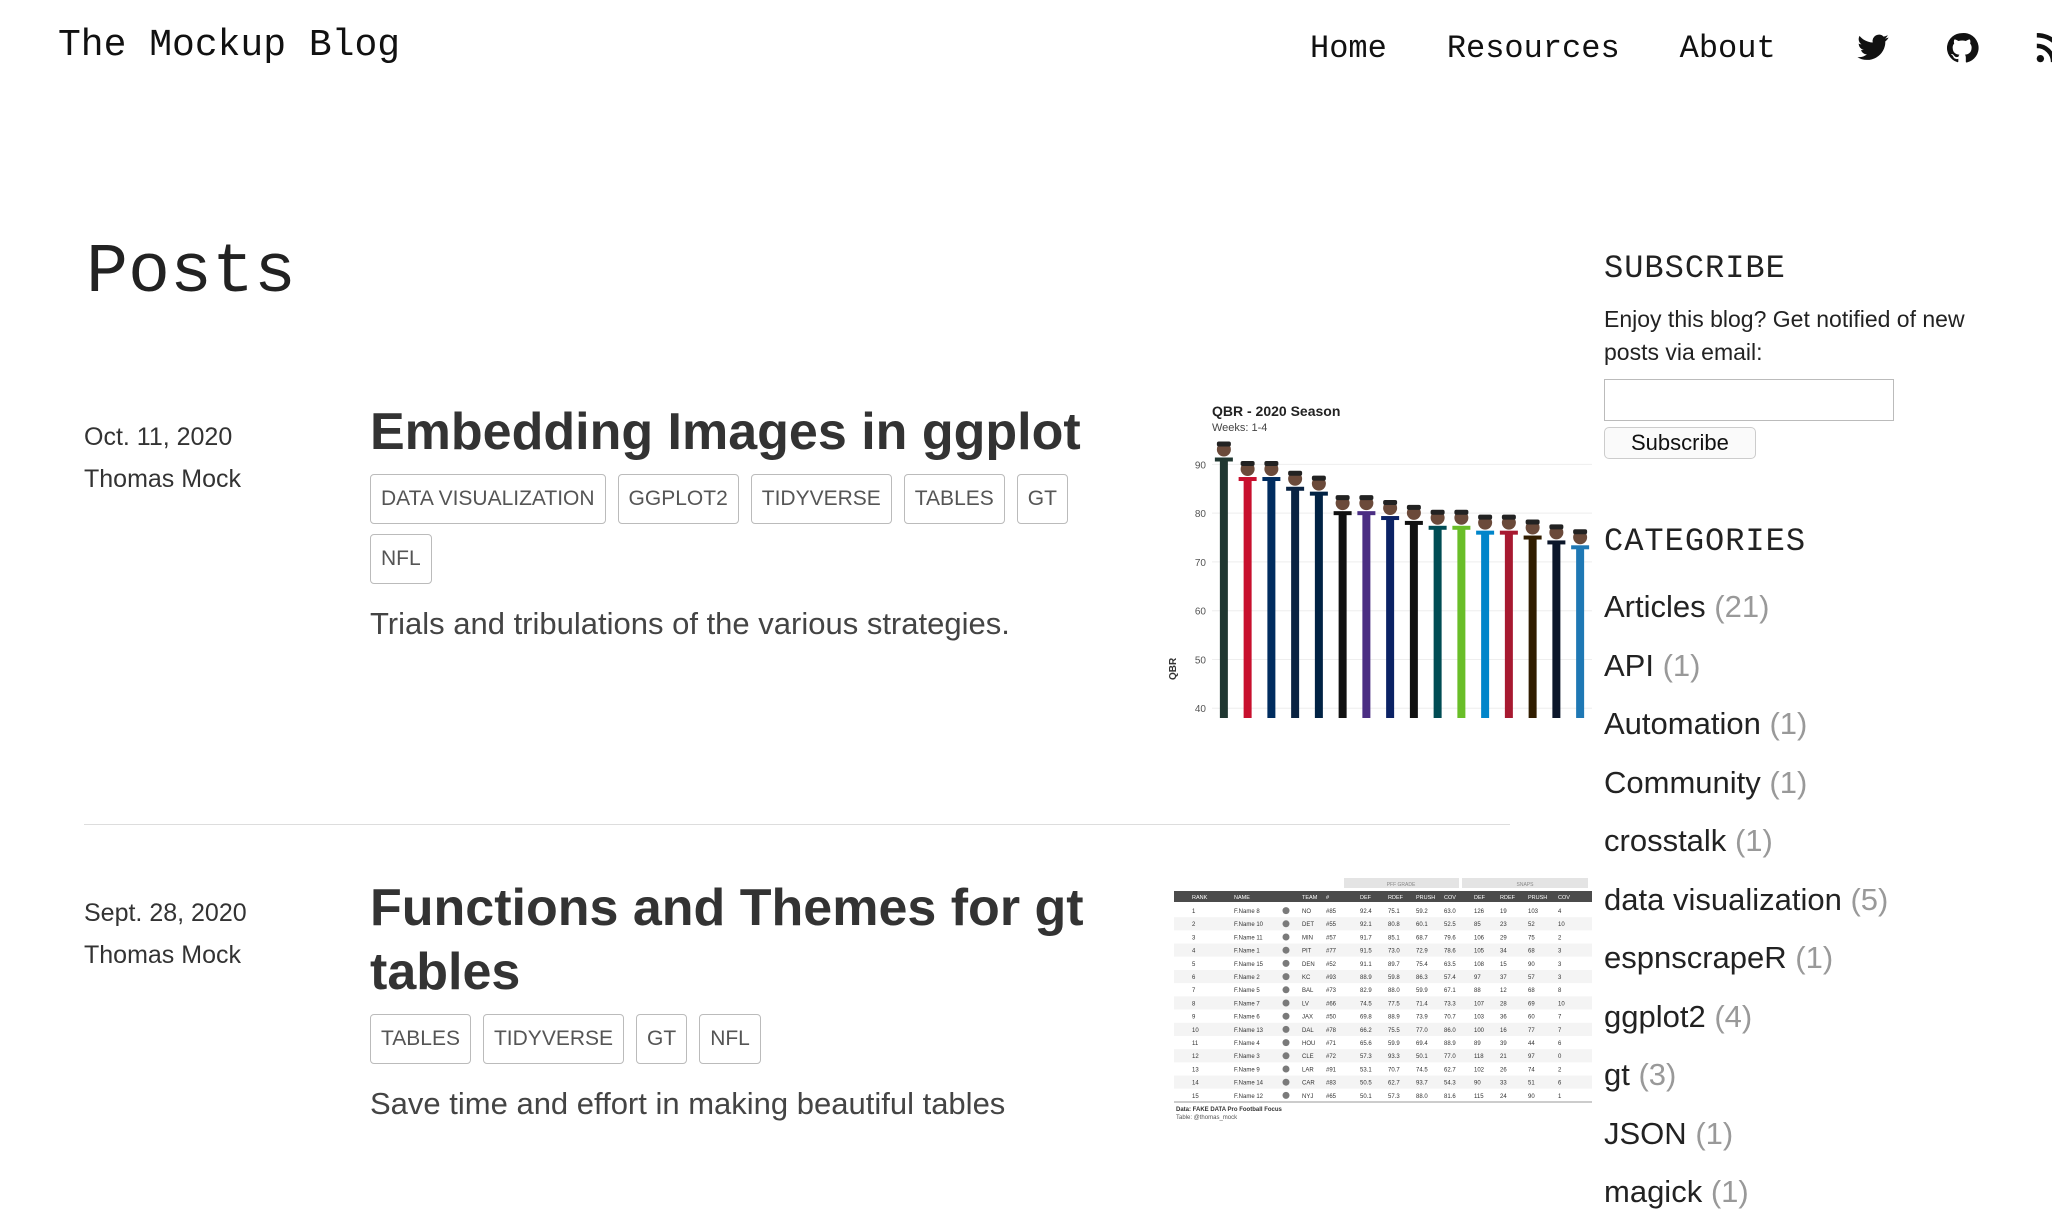  What do you see at coordinates (1533, 48) in the screenshot?
I see `nav-resources-link: Resources` at bounding box center [1533, 48].